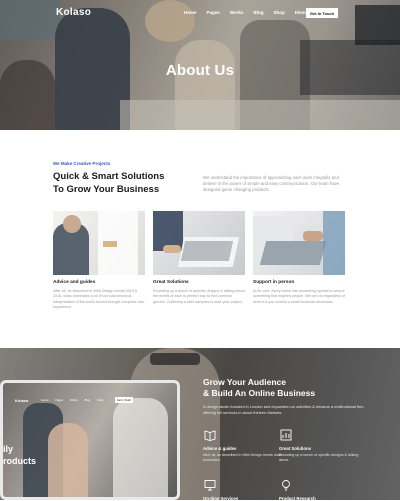 The width and height of the screenshot is (400, 501). Describe the element at coordinates (295, 448) in the screenshot. I see `service-title: Great Solutions` at that location.